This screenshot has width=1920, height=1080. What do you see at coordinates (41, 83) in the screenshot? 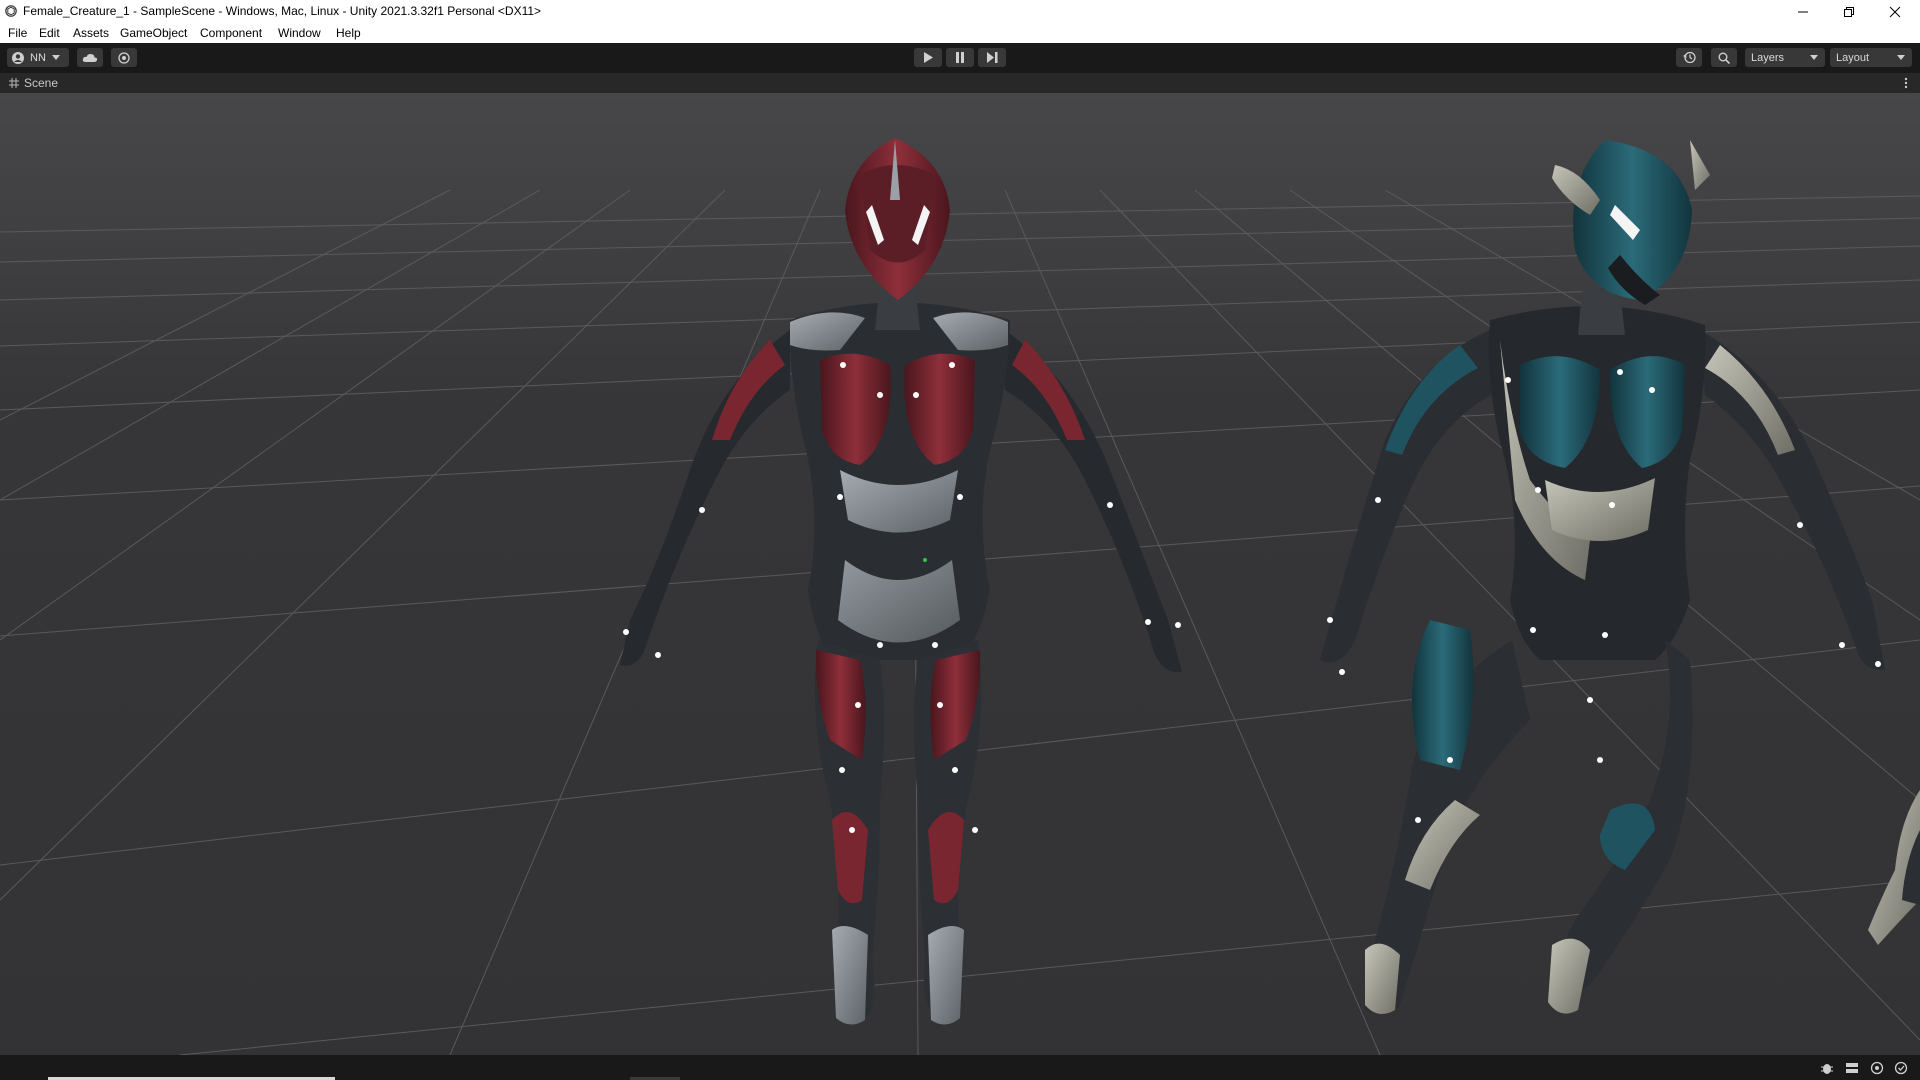
I see `scene-tab-label: Scene` at bounding box center [41, 83].